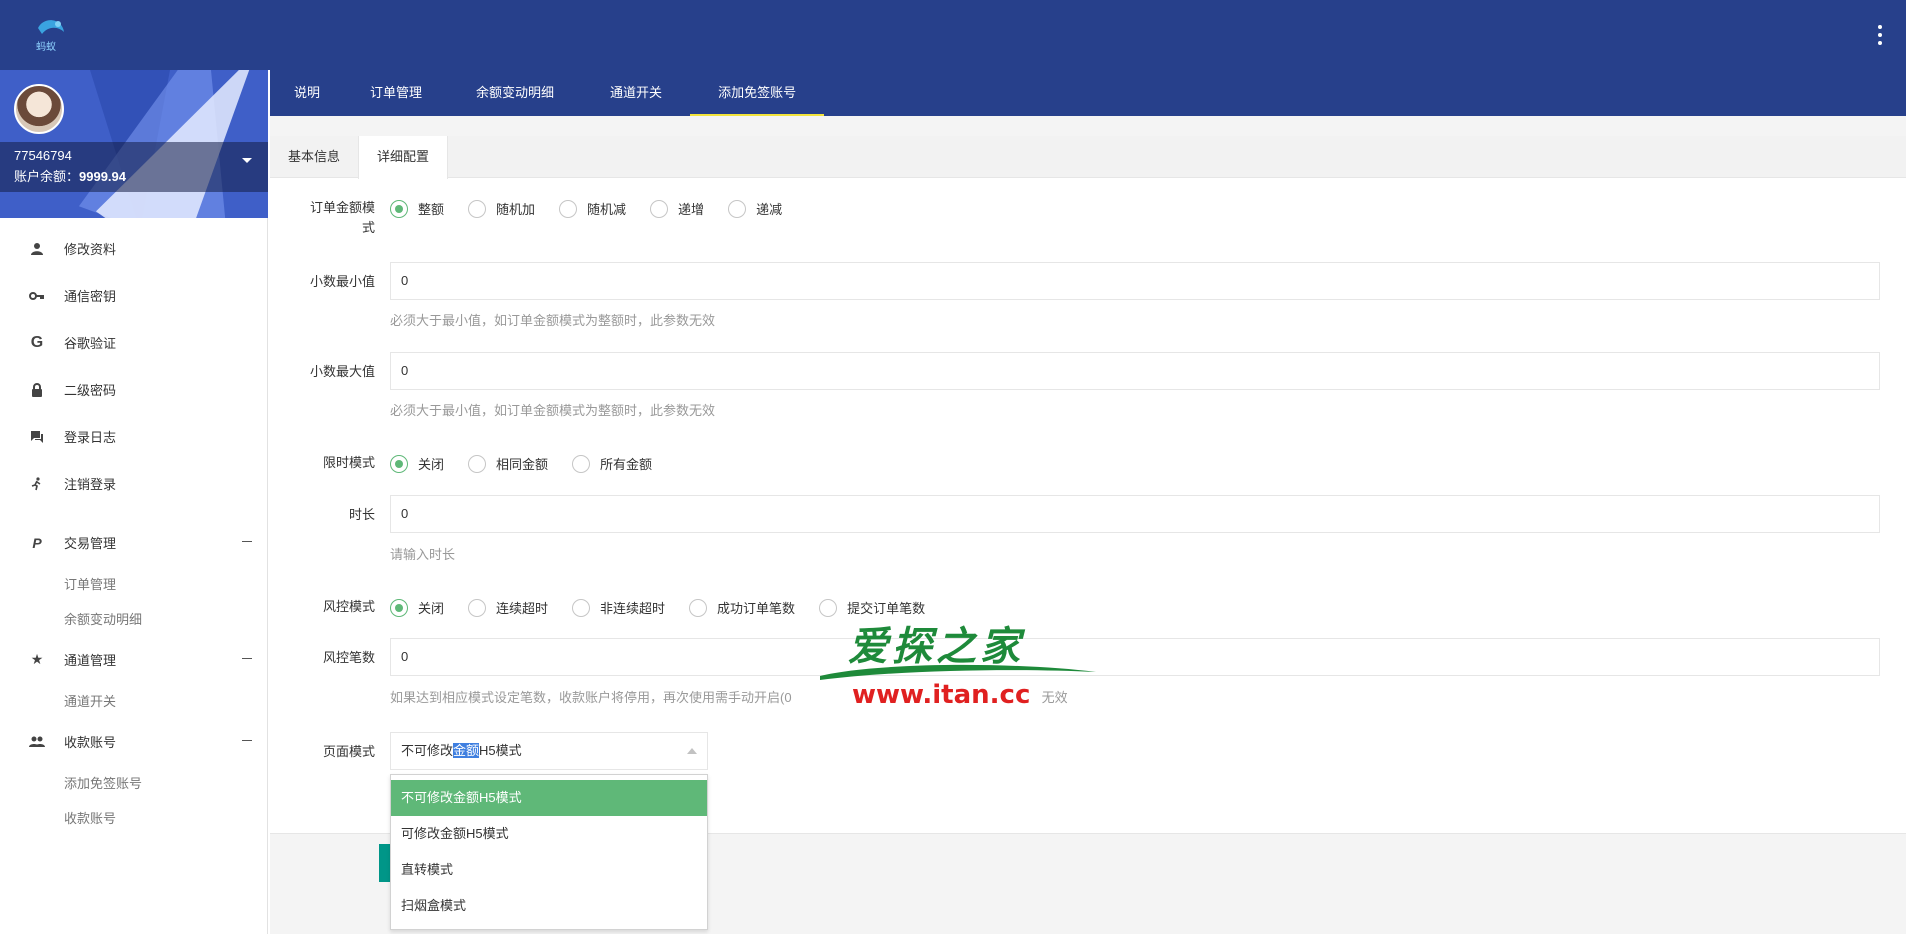 This screenshot has width=1906, height=934. Describe the element at coordinates (134, 248) in the screenshot. I see `sidebar-item-profile: 修改资料` at that location.